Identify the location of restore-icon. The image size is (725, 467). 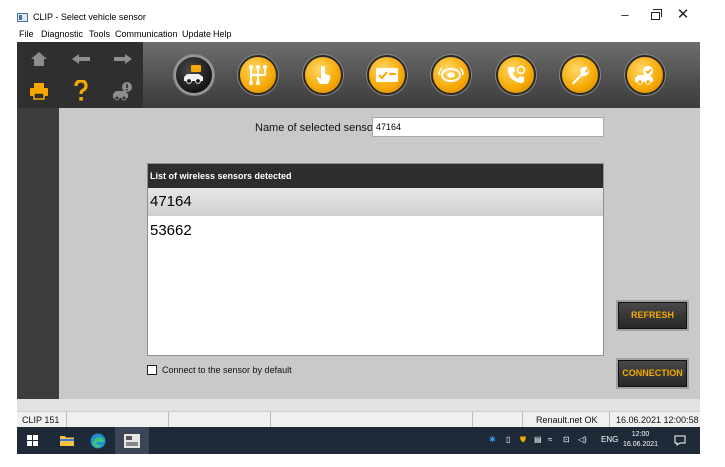
(656, 14).